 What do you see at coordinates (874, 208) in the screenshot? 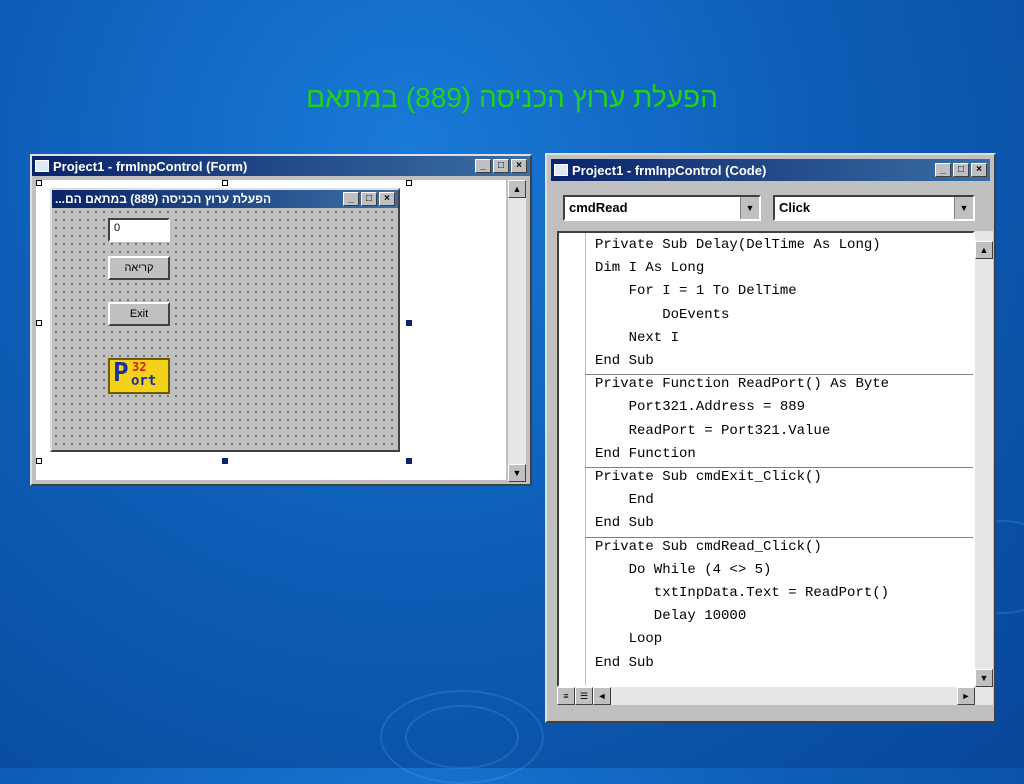
I see `procedure-combo: Click ▼` at bounding box center [874, 208].